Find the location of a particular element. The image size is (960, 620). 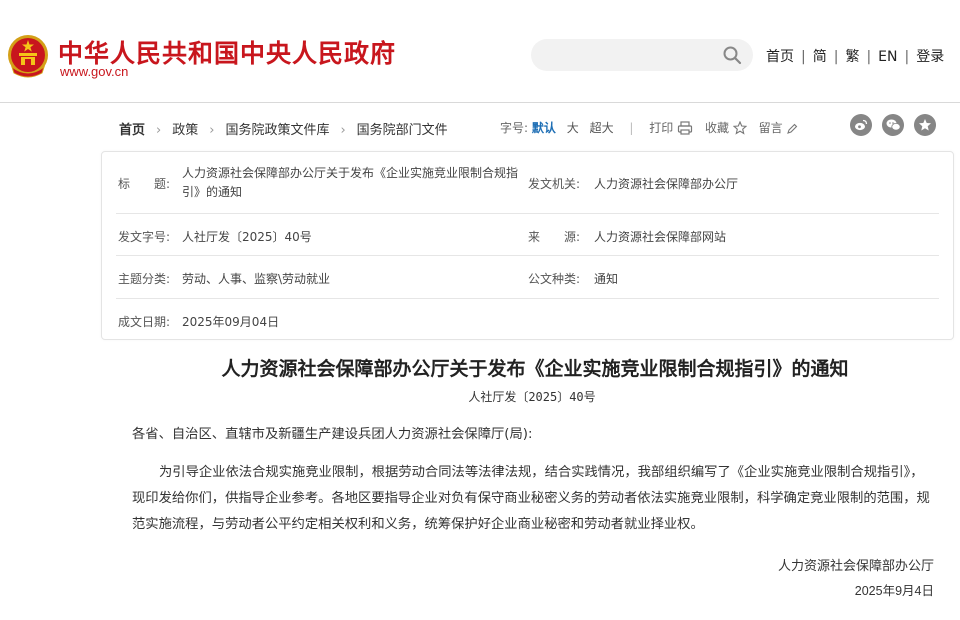

search-icon is located at coordinates (732, 55).